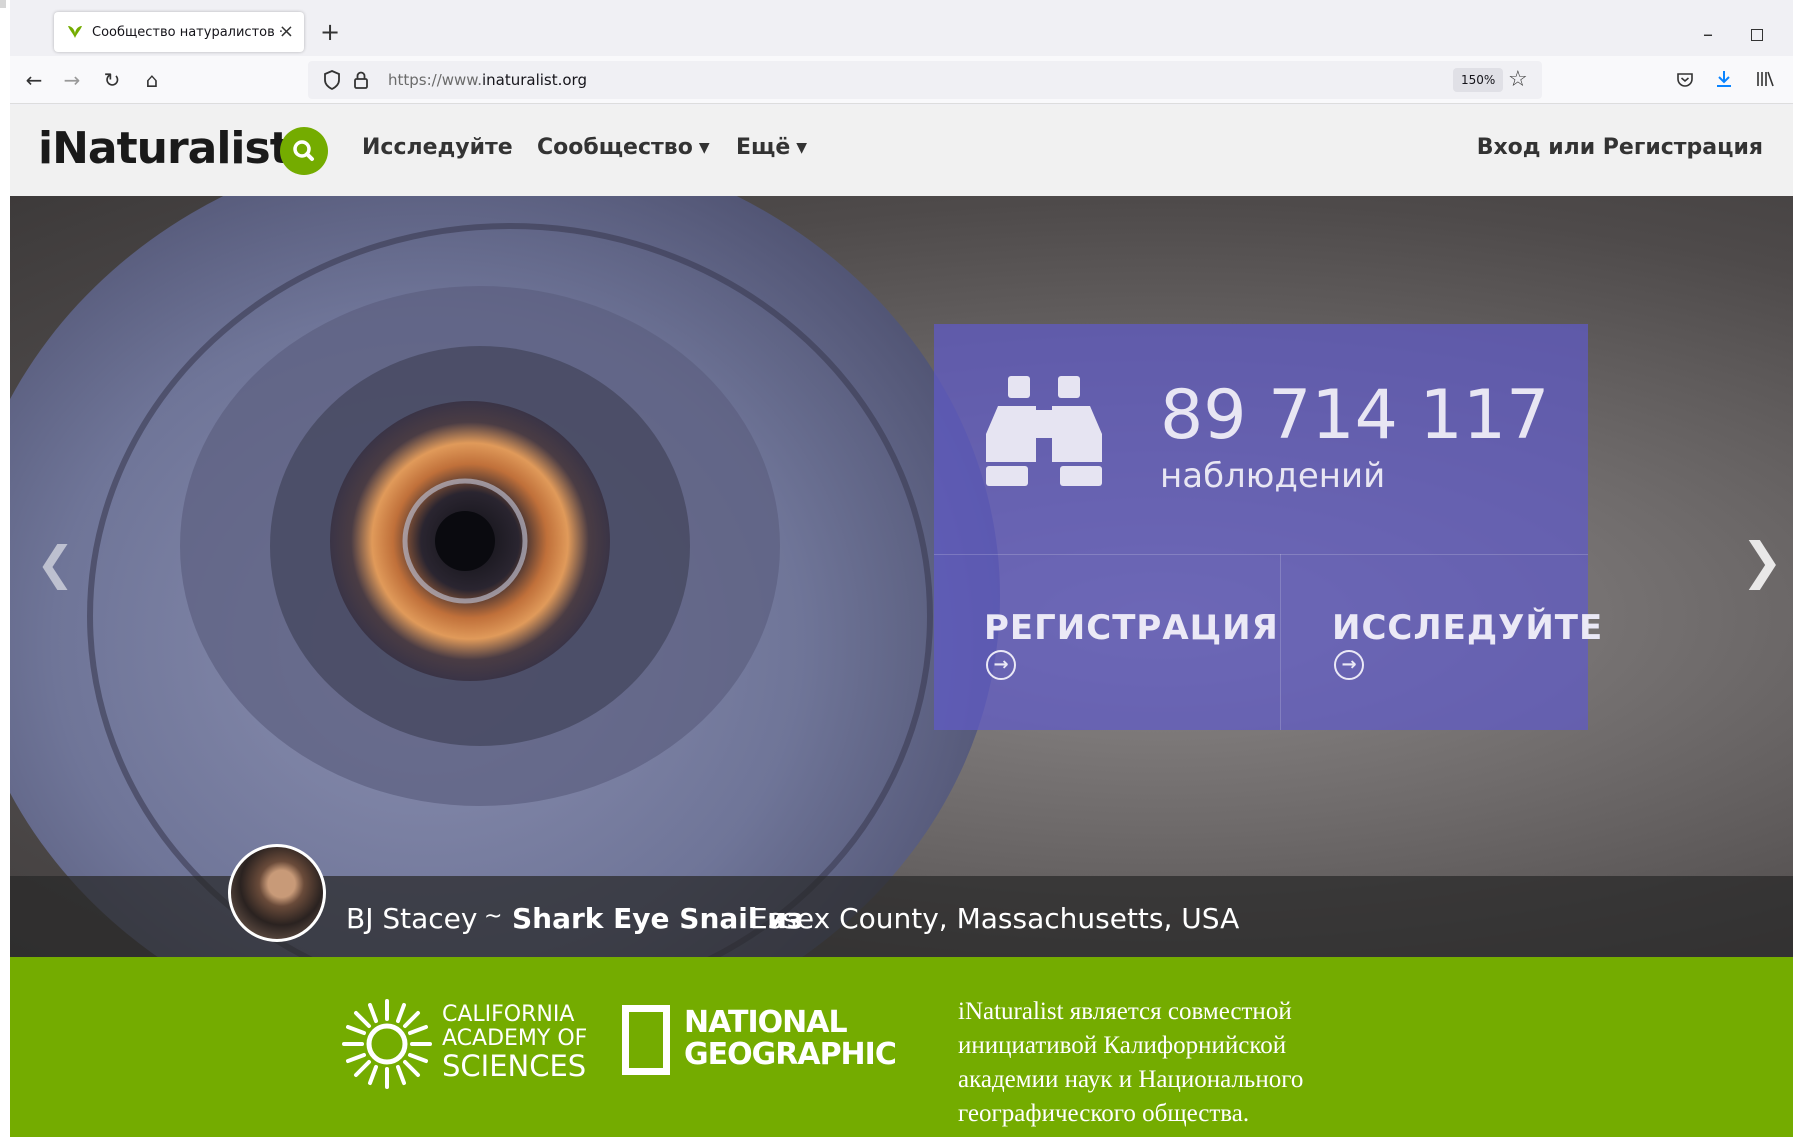 The image size is (1793, 1137). I want to click on slide-prev-arrow-icon: ❮, so click(55, 563).